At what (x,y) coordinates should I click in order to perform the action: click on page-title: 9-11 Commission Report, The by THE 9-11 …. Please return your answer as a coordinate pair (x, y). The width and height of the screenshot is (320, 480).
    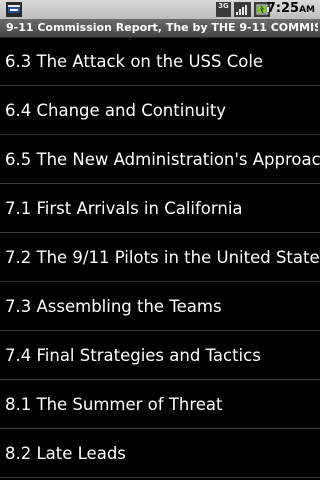
    Looking at the image, I should click on (162, 27).